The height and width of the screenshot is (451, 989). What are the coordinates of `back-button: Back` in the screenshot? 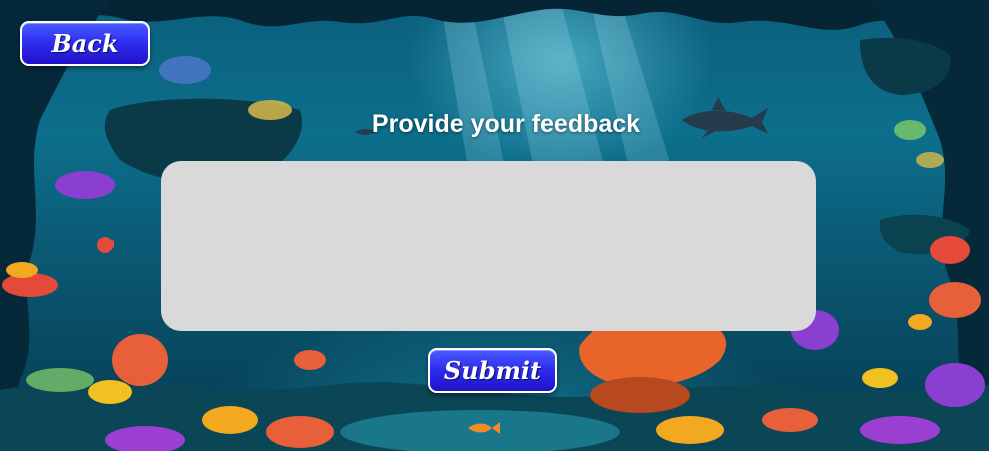 It's located at (85, 43).